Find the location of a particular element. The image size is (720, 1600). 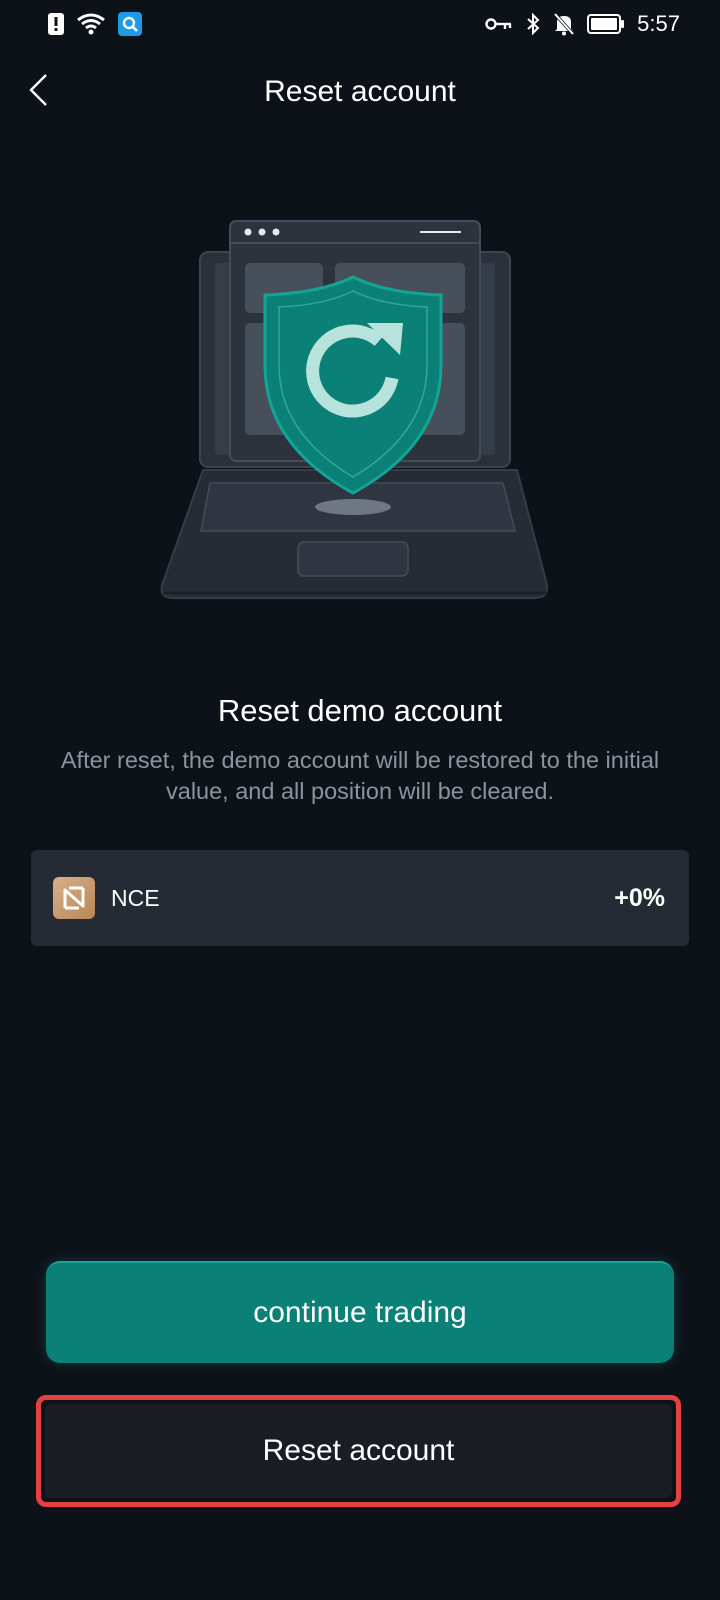

account-card: NCE +0% is located at coordinates (360, 898).